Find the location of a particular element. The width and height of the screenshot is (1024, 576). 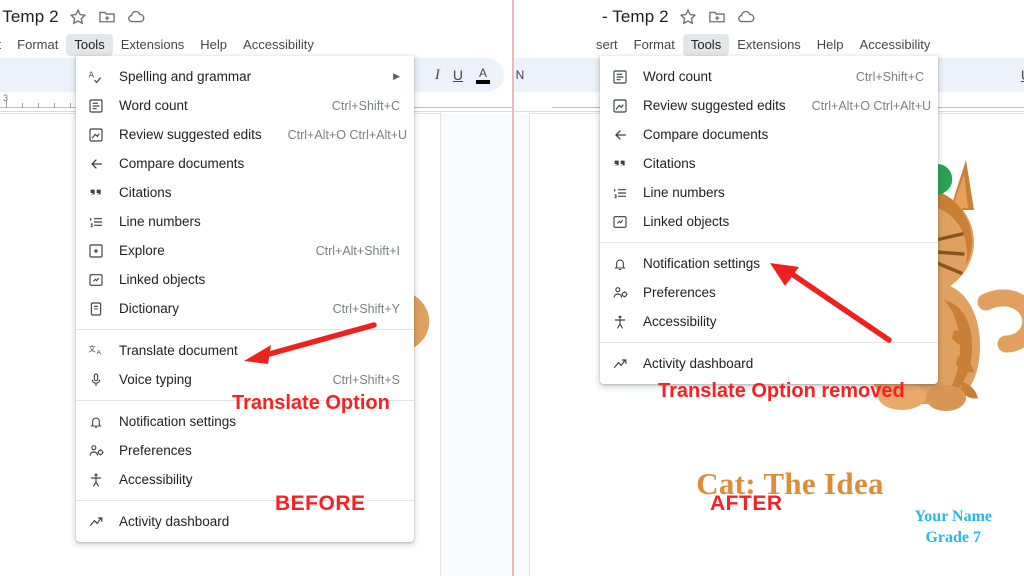

menu-item-accessibility: Accessibility is located at coordinates (245, 479).